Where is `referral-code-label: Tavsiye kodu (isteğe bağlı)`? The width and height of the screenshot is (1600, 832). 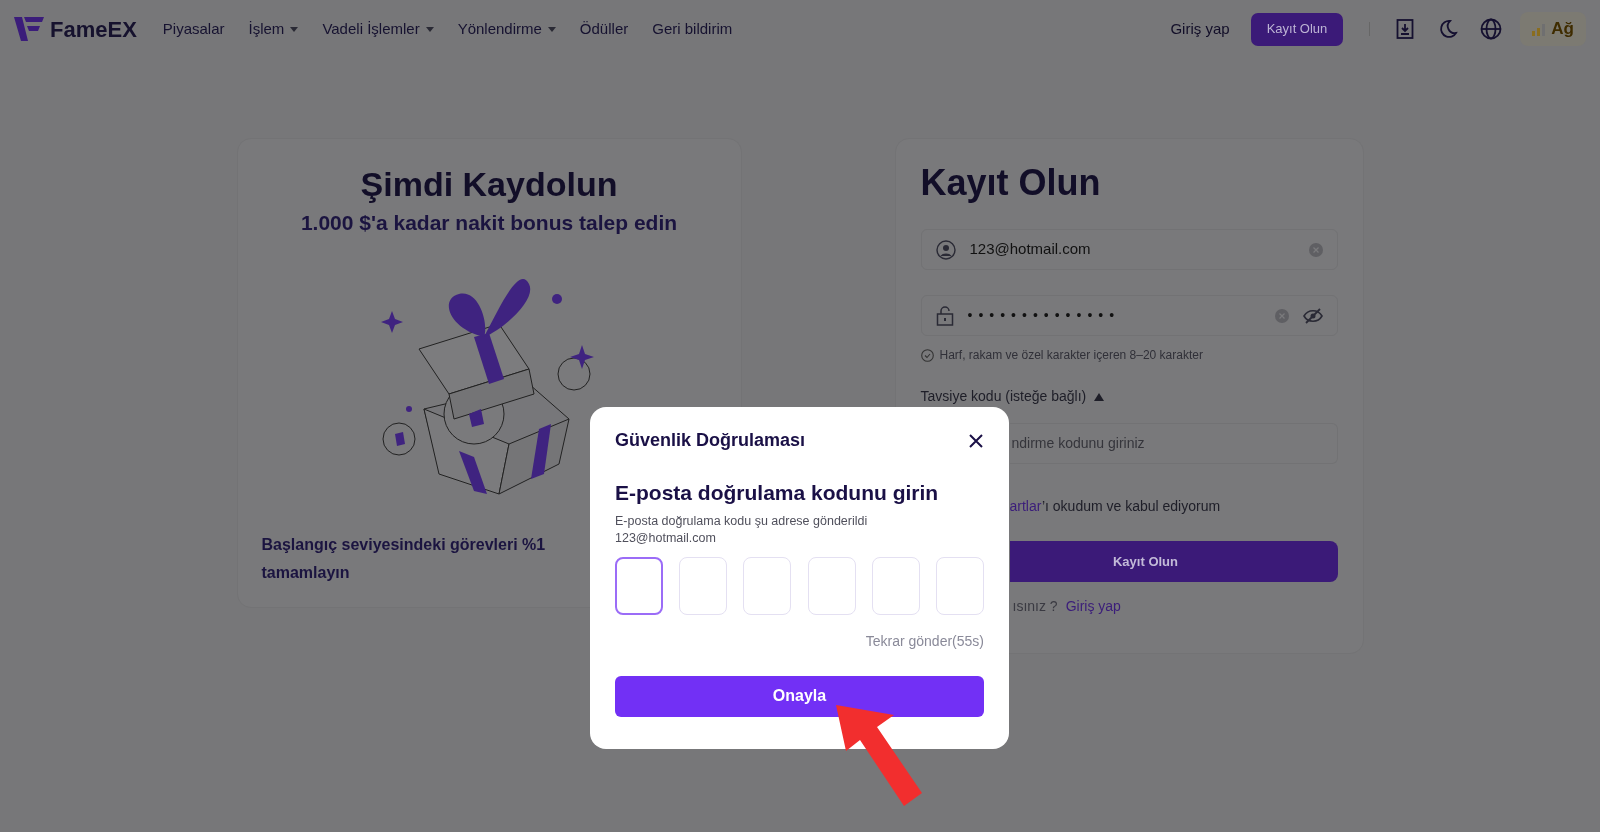
referral-code-label: Tavsiye kodu (isteğe bağlı) is located at coordinates (1003, 396).